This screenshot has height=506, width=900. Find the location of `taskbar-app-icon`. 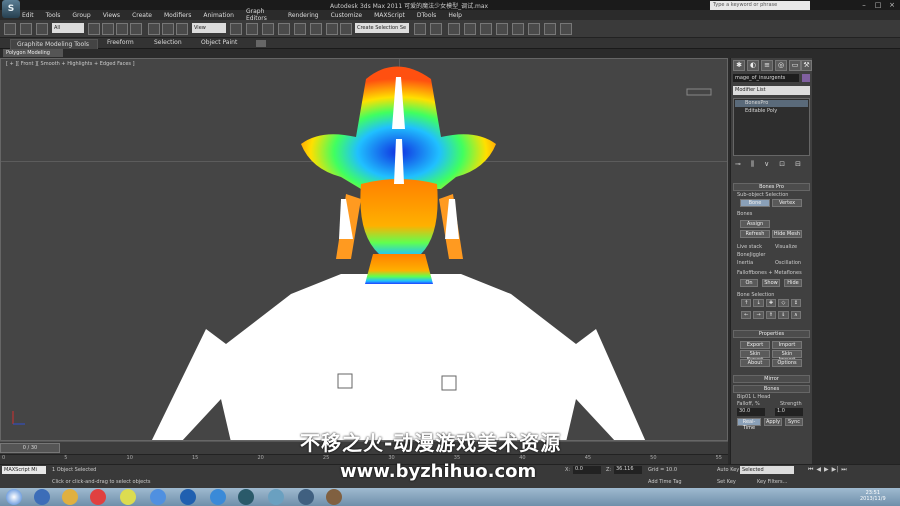

taskbar-app-icon is located at coordinates (158, 497).